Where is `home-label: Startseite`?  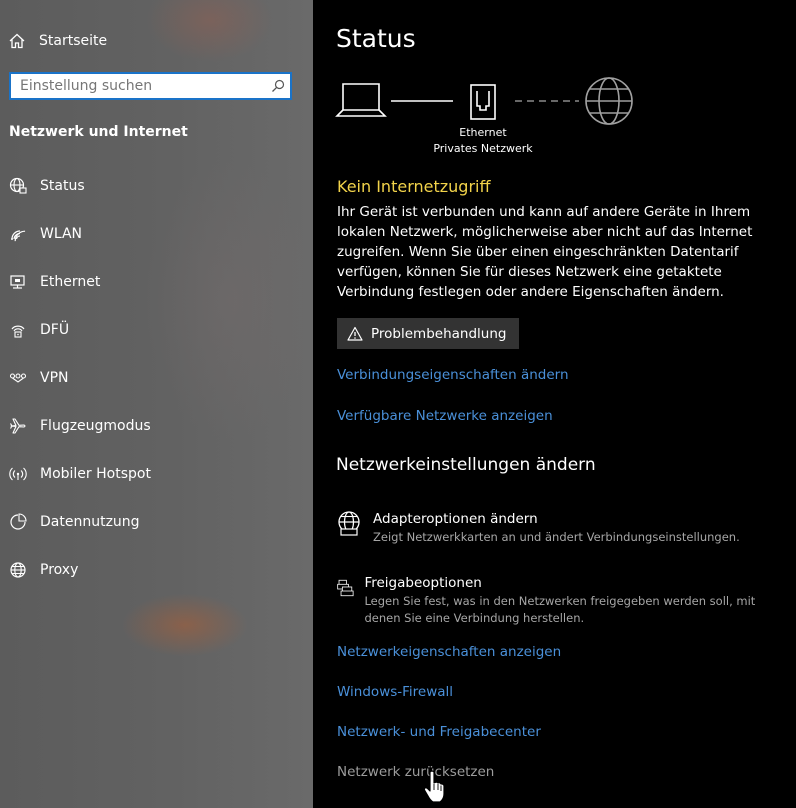
home-label: Startseite is located at coordinates (73, 41).